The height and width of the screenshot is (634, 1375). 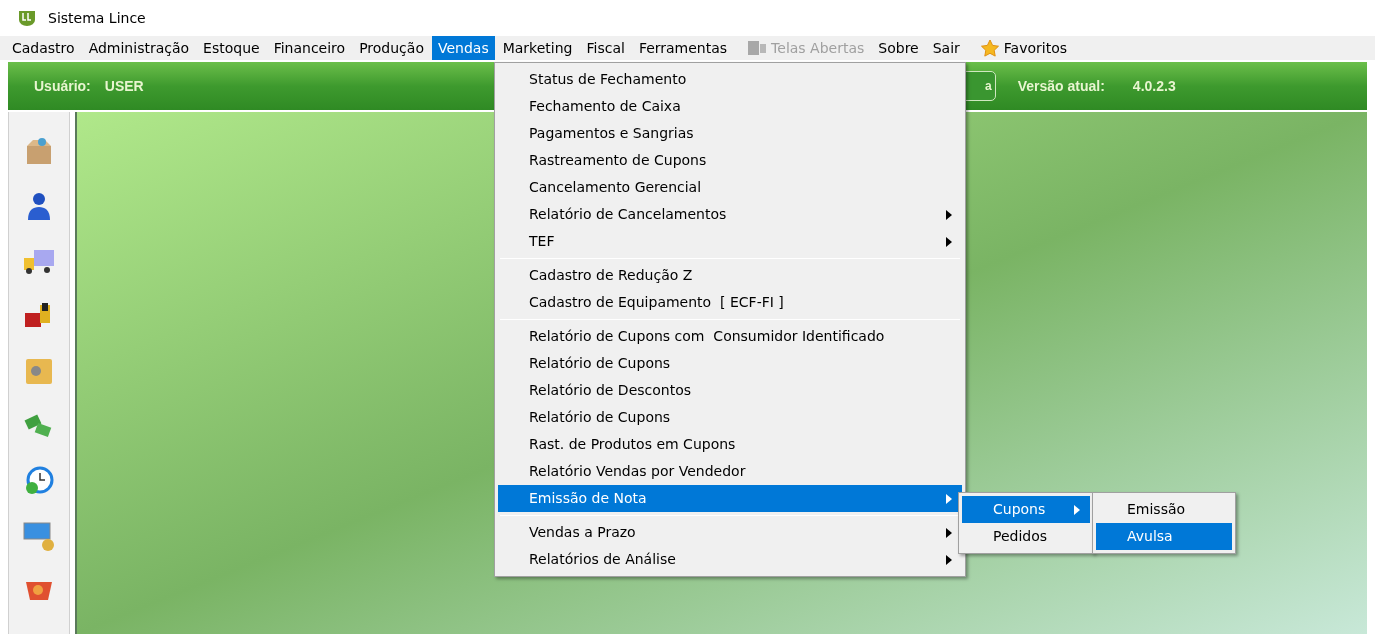 I want to click on menu-item: Administração, so click(x=139, y=48).